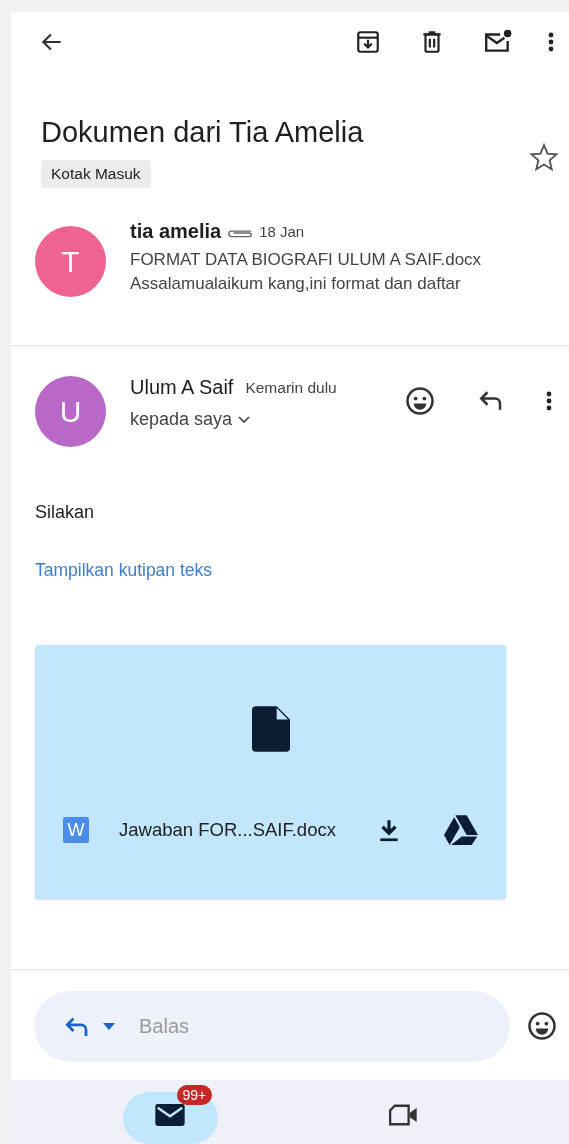 The image size is (569, 1144). Describe the element at coordinates (291, 387) in the screenshot. I see `message-date: Kemarin dulu` at that location.